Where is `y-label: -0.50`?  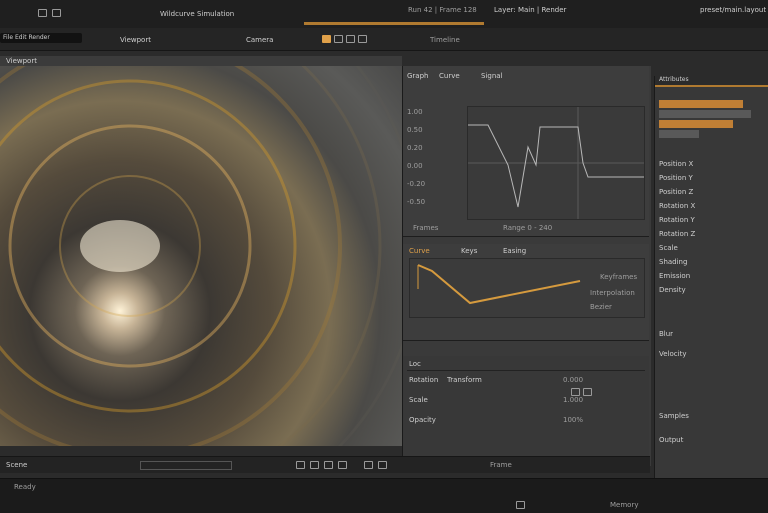
y-label: -0.50 is located at coordinates (416, 202).